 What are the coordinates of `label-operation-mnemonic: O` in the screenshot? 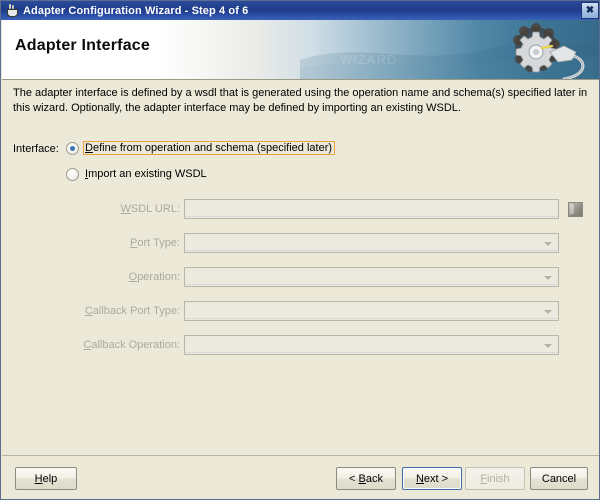 It's located at (133, 277).